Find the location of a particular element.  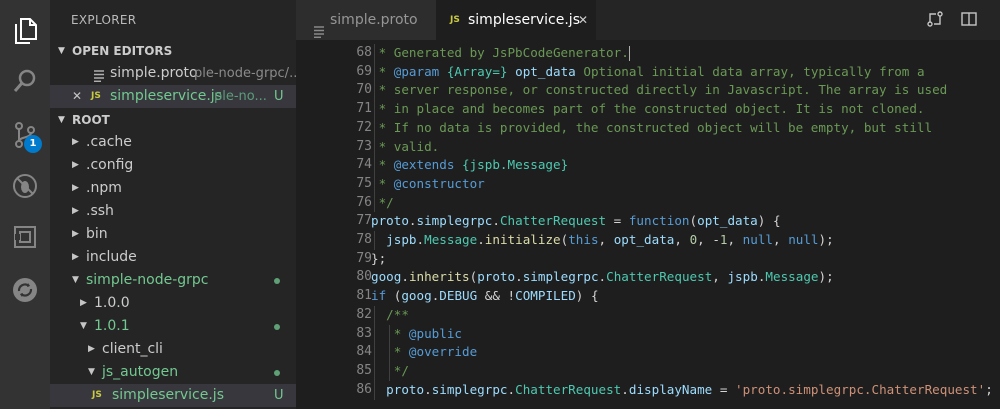

folder-name: .cache is located at coordinates (109, 142).